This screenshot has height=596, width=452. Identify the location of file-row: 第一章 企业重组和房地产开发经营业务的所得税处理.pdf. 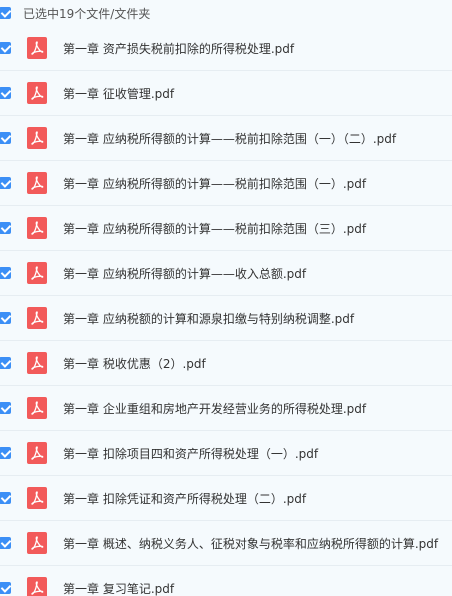
(226, 408).